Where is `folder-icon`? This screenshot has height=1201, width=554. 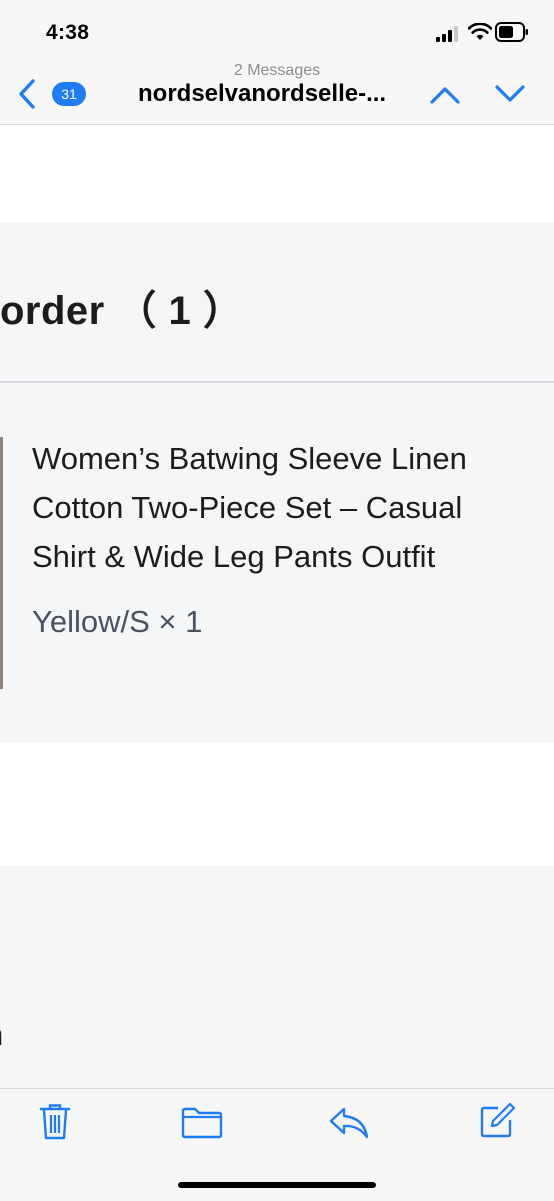
folder-icon is located at coordinates (202, 1123).